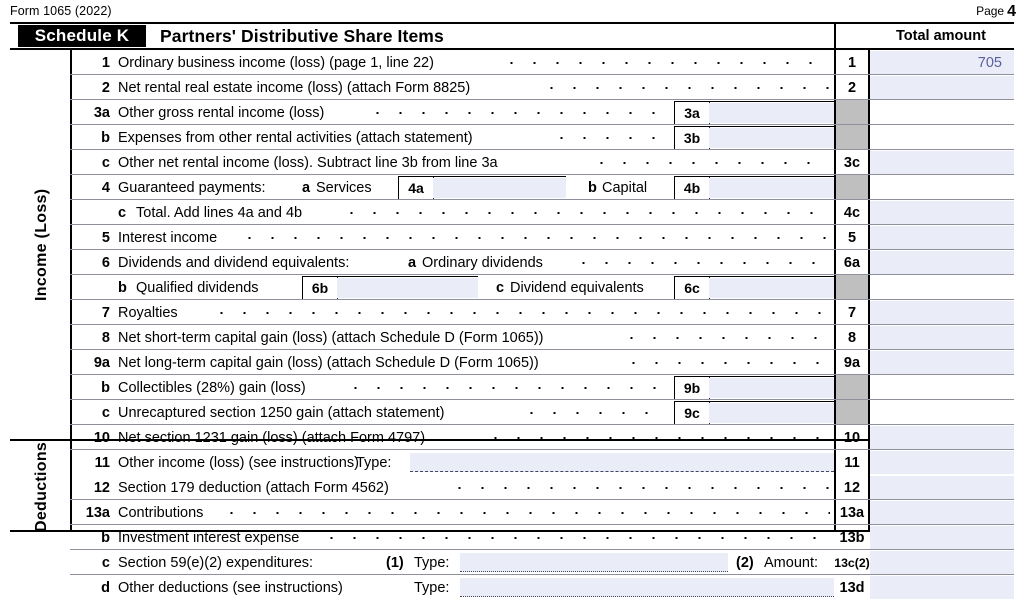  I want to click on guaranteed-payments-a-text: Services, so click(344, 187).